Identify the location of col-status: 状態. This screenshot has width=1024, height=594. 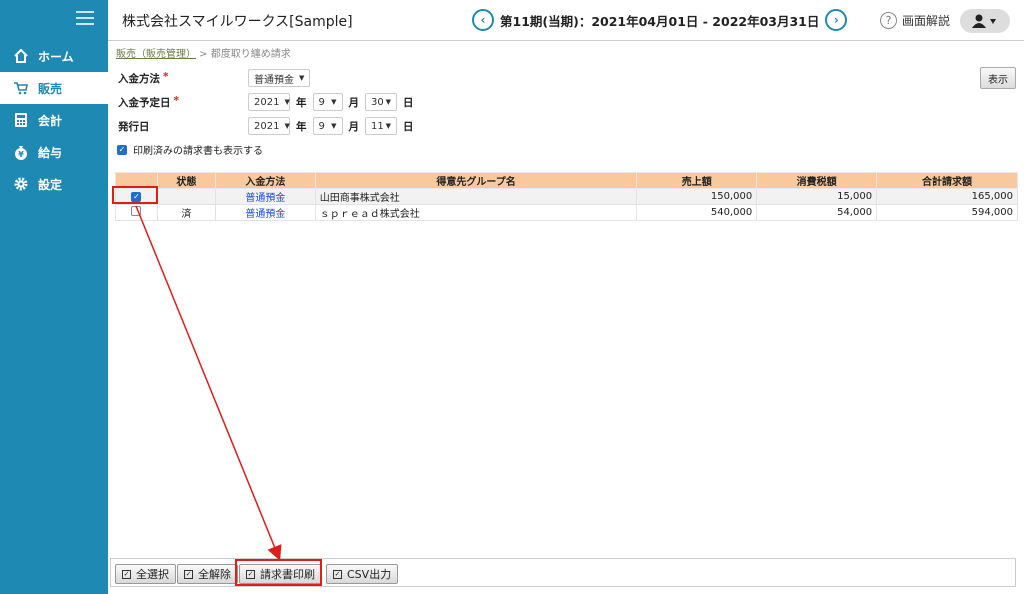
(186, 180).